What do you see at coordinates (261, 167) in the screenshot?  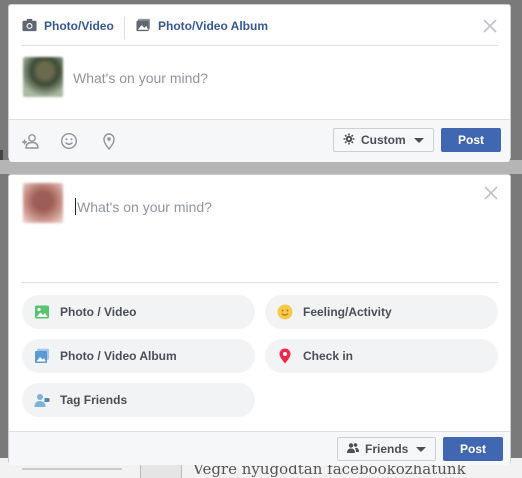 I see `background-strip` at bounding box center [261, 167].